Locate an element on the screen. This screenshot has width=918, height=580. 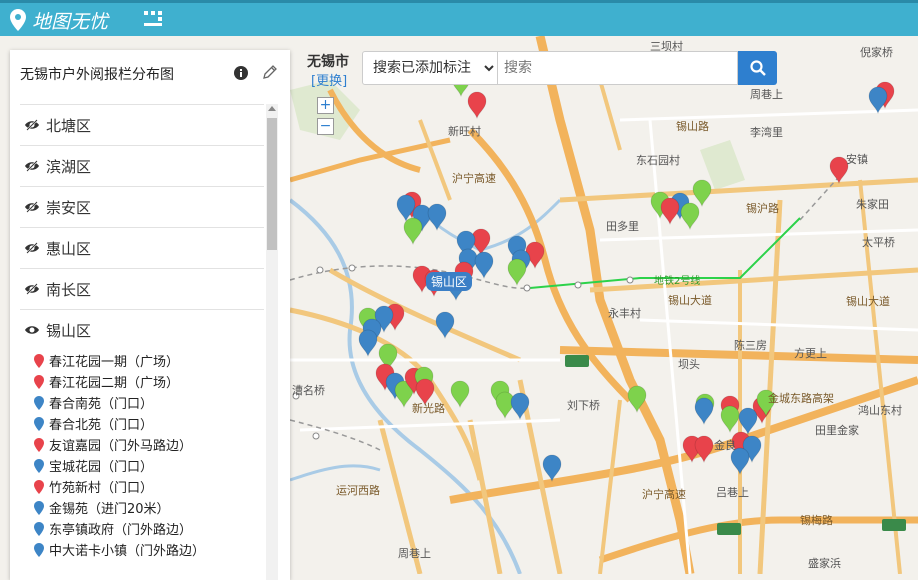
point-label: 东亭镇政府（门外路边） is located at coordinates (121, 530).